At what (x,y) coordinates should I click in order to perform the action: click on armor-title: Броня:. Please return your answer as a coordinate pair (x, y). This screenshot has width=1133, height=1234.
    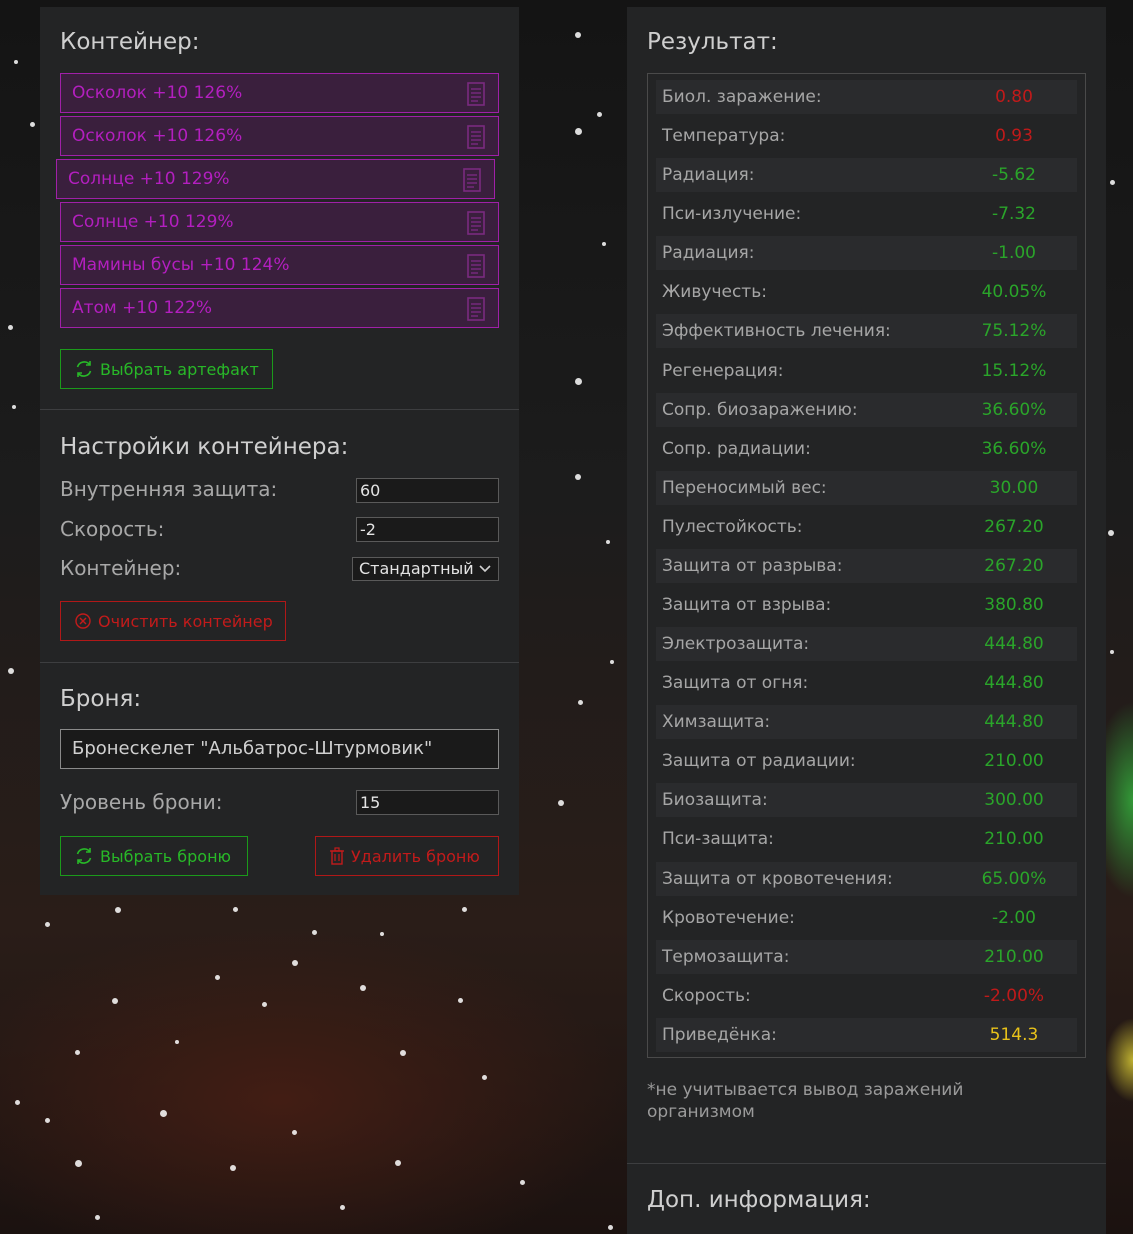
    Looking at the image, I should click on (101, 699).